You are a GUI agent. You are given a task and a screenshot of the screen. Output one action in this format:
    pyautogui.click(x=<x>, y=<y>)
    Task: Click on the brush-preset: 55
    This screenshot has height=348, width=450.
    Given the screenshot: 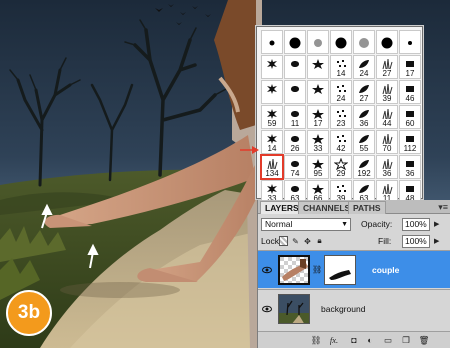 What is the action you would take?
    pyautogui.click(x=364, y=142)
    